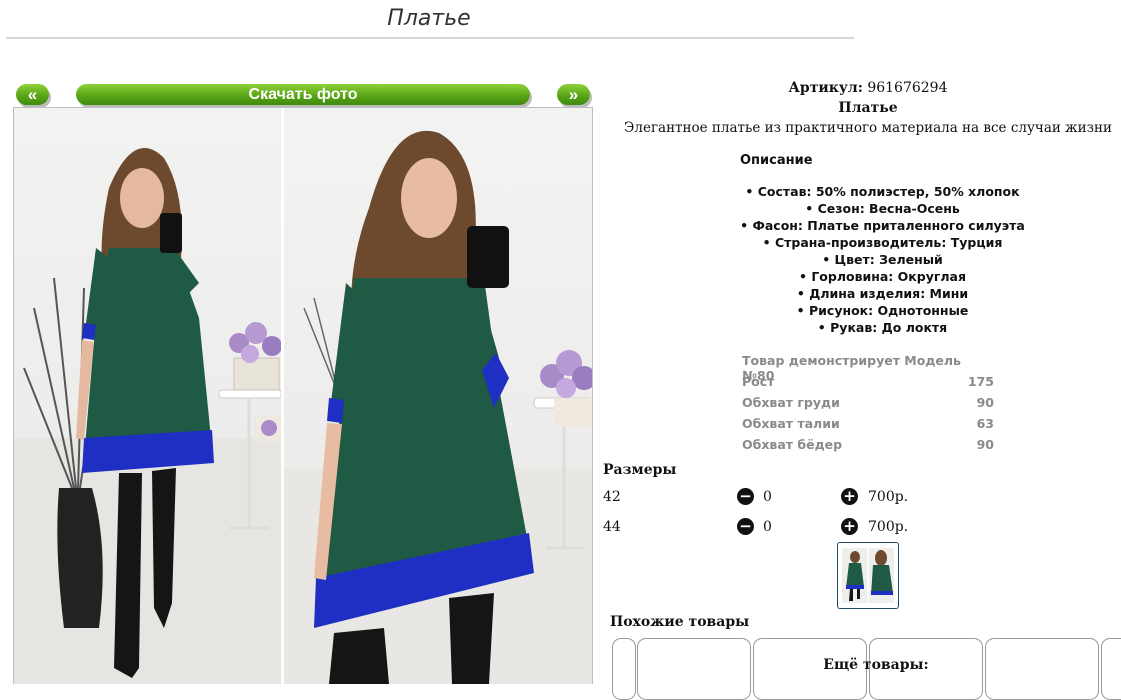 Image resolution: width=1121 pixels, height=700 pixels. I want to click on model-heading: Товар демонстрирует Модель №80, so click(851, 368).